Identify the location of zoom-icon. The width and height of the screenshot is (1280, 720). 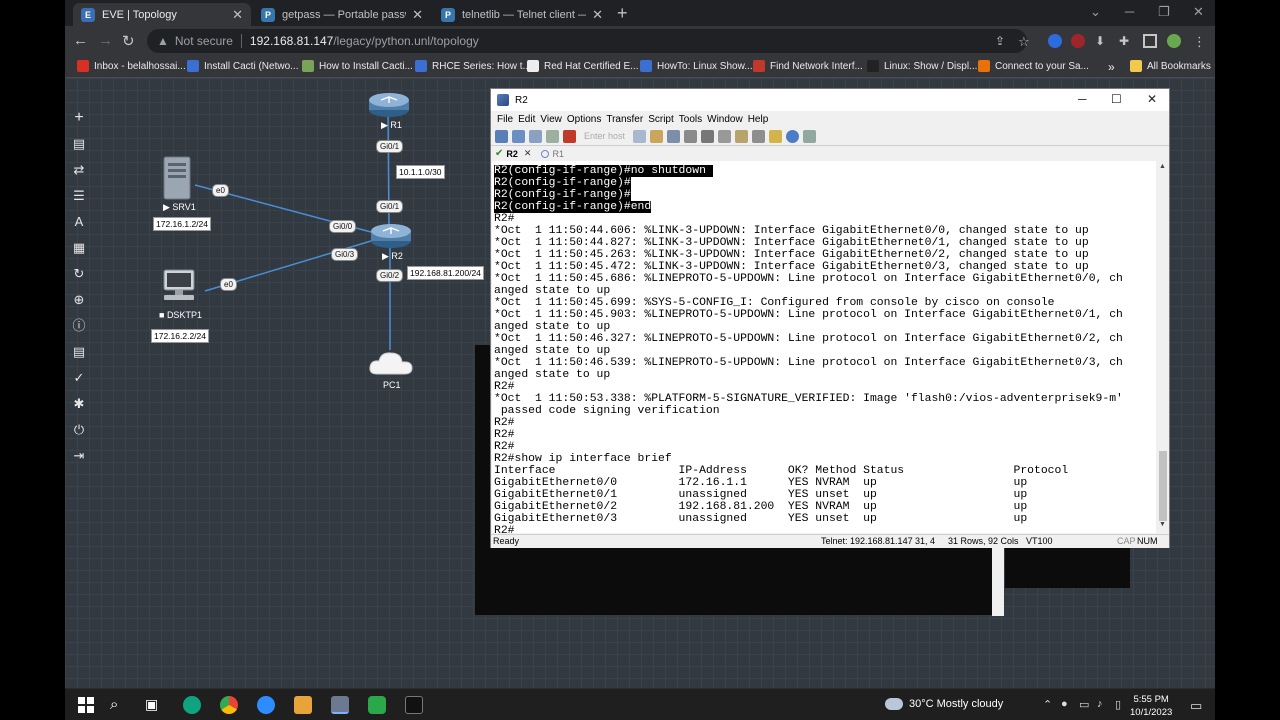
(266, 705).